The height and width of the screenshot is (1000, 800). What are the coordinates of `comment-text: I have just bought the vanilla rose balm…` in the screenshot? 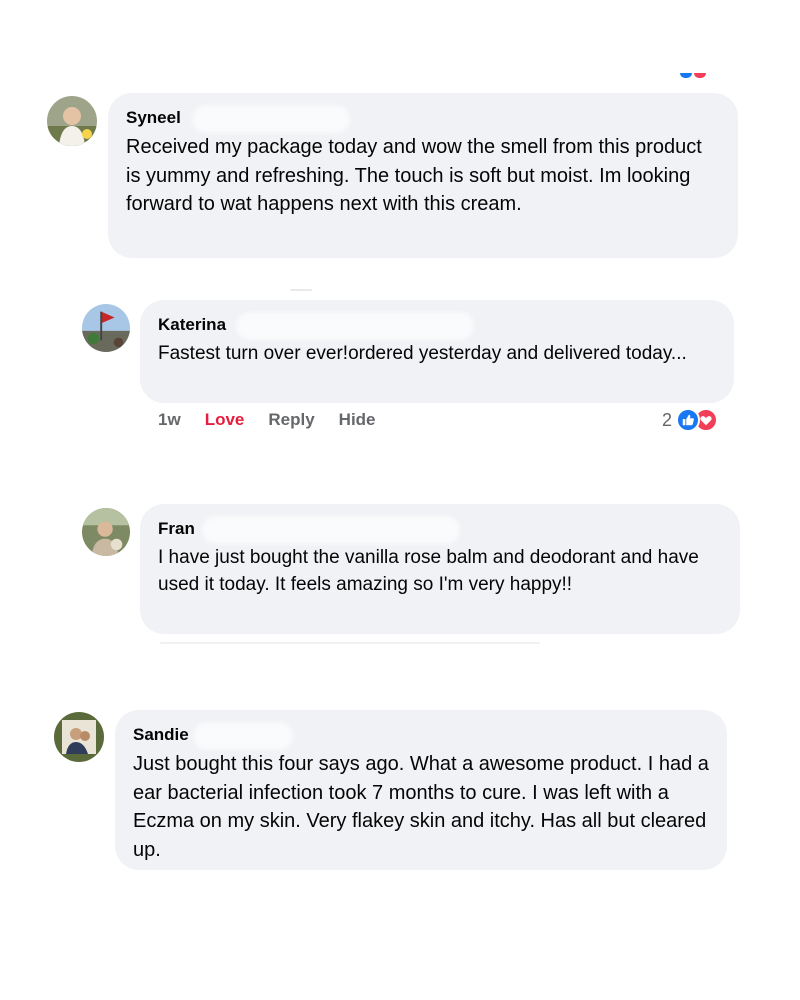 It's located at (428, 571).